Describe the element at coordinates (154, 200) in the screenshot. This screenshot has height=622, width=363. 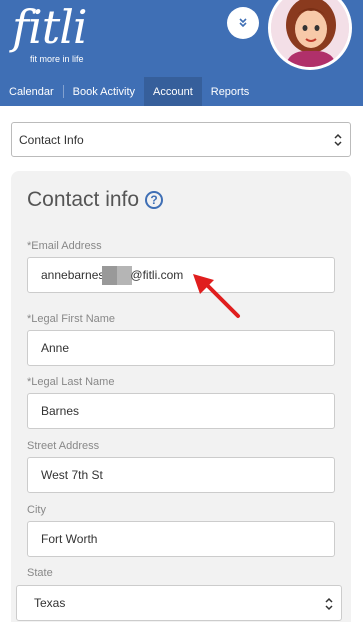
I see `help-icon: ?` at that location.